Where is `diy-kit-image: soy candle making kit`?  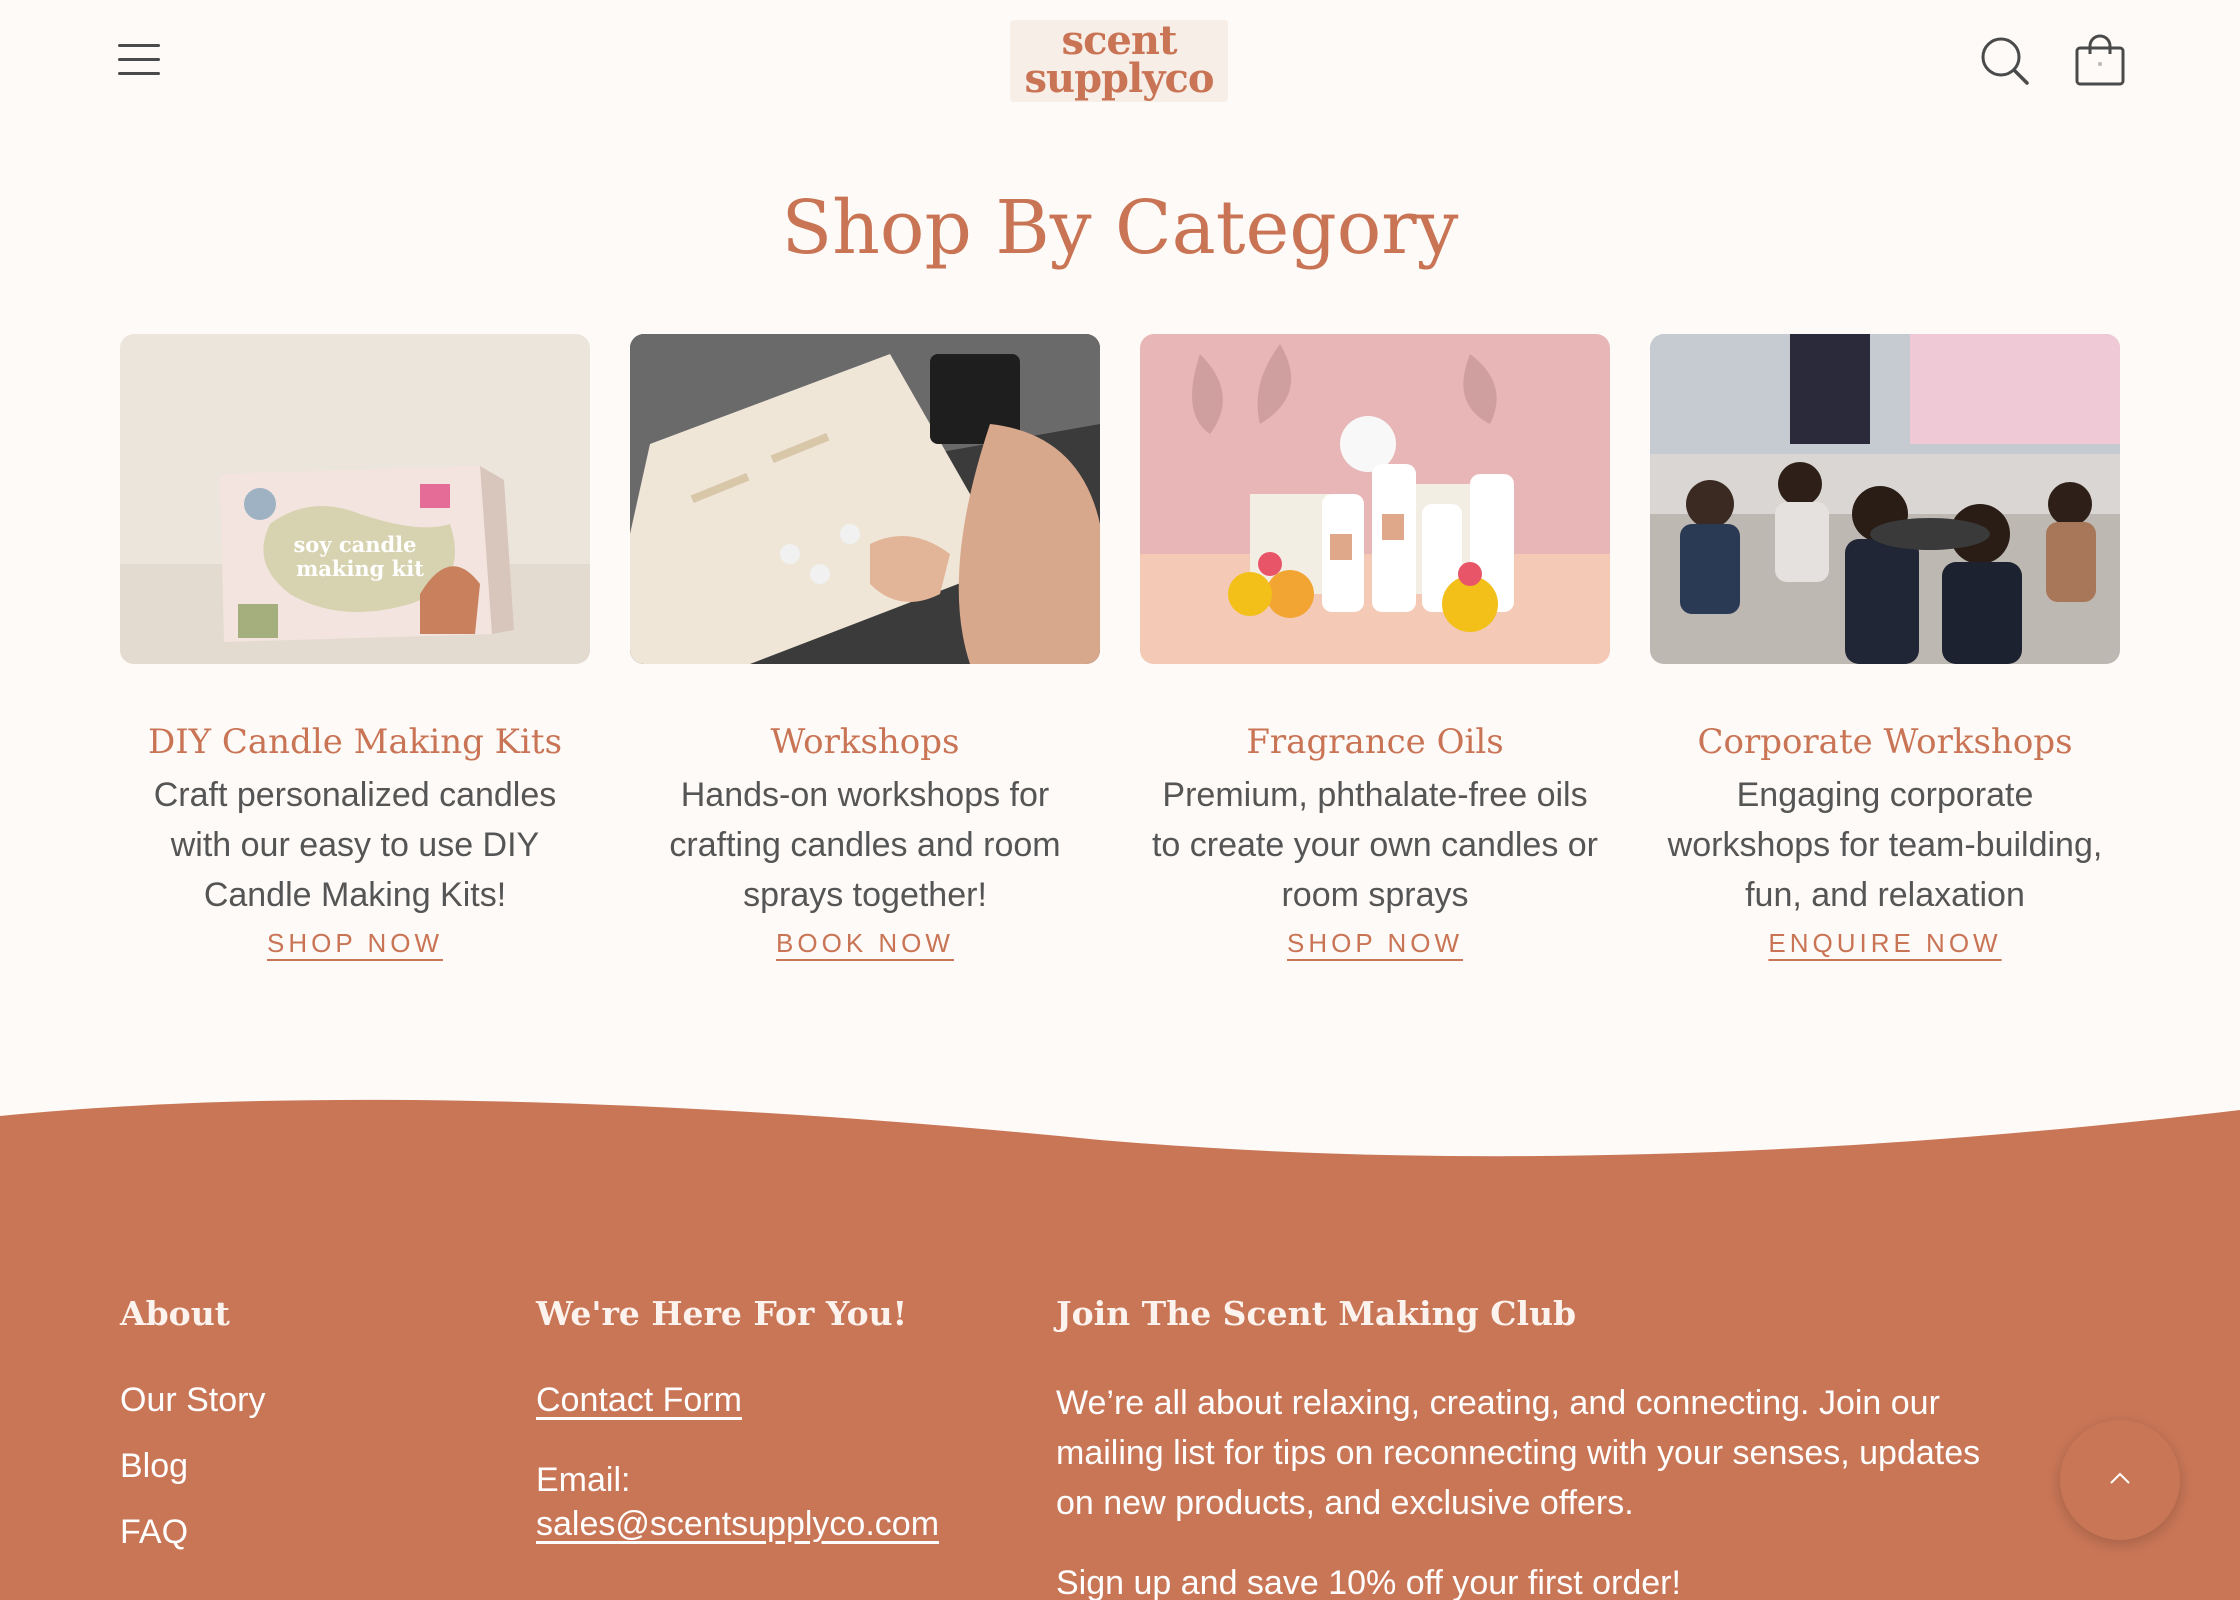 diy-kit-image: soy candle making kit is located at coordinates (355, 499).